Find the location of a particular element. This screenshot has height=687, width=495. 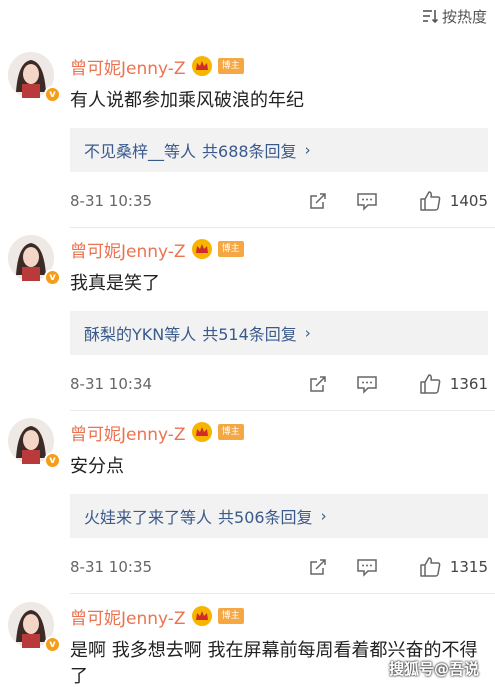

comment-text: 我真是笑了 is located at coordinates (115, 283).